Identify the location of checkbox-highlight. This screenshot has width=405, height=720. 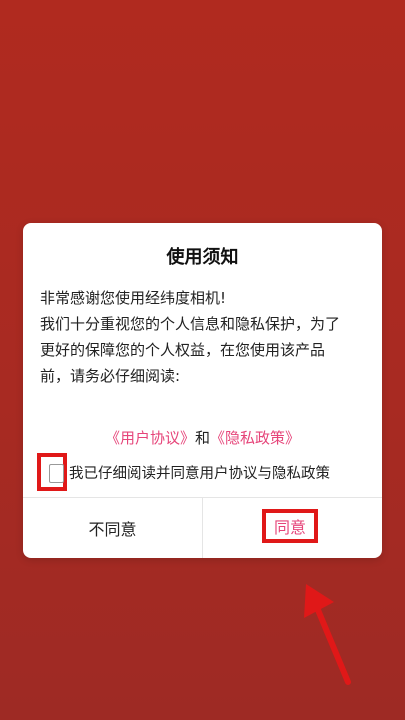
(52, 472).